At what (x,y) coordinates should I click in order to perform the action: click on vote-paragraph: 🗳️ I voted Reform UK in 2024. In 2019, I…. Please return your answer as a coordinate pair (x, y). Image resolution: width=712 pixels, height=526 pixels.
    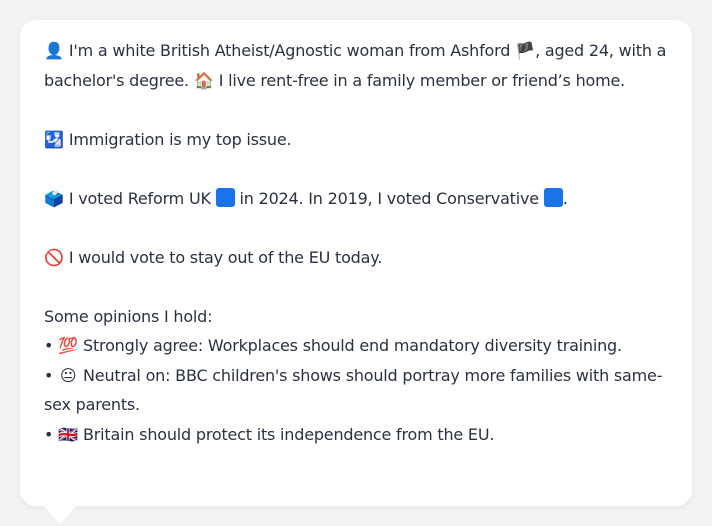
    Looking at the image, I should click on (356, 199).